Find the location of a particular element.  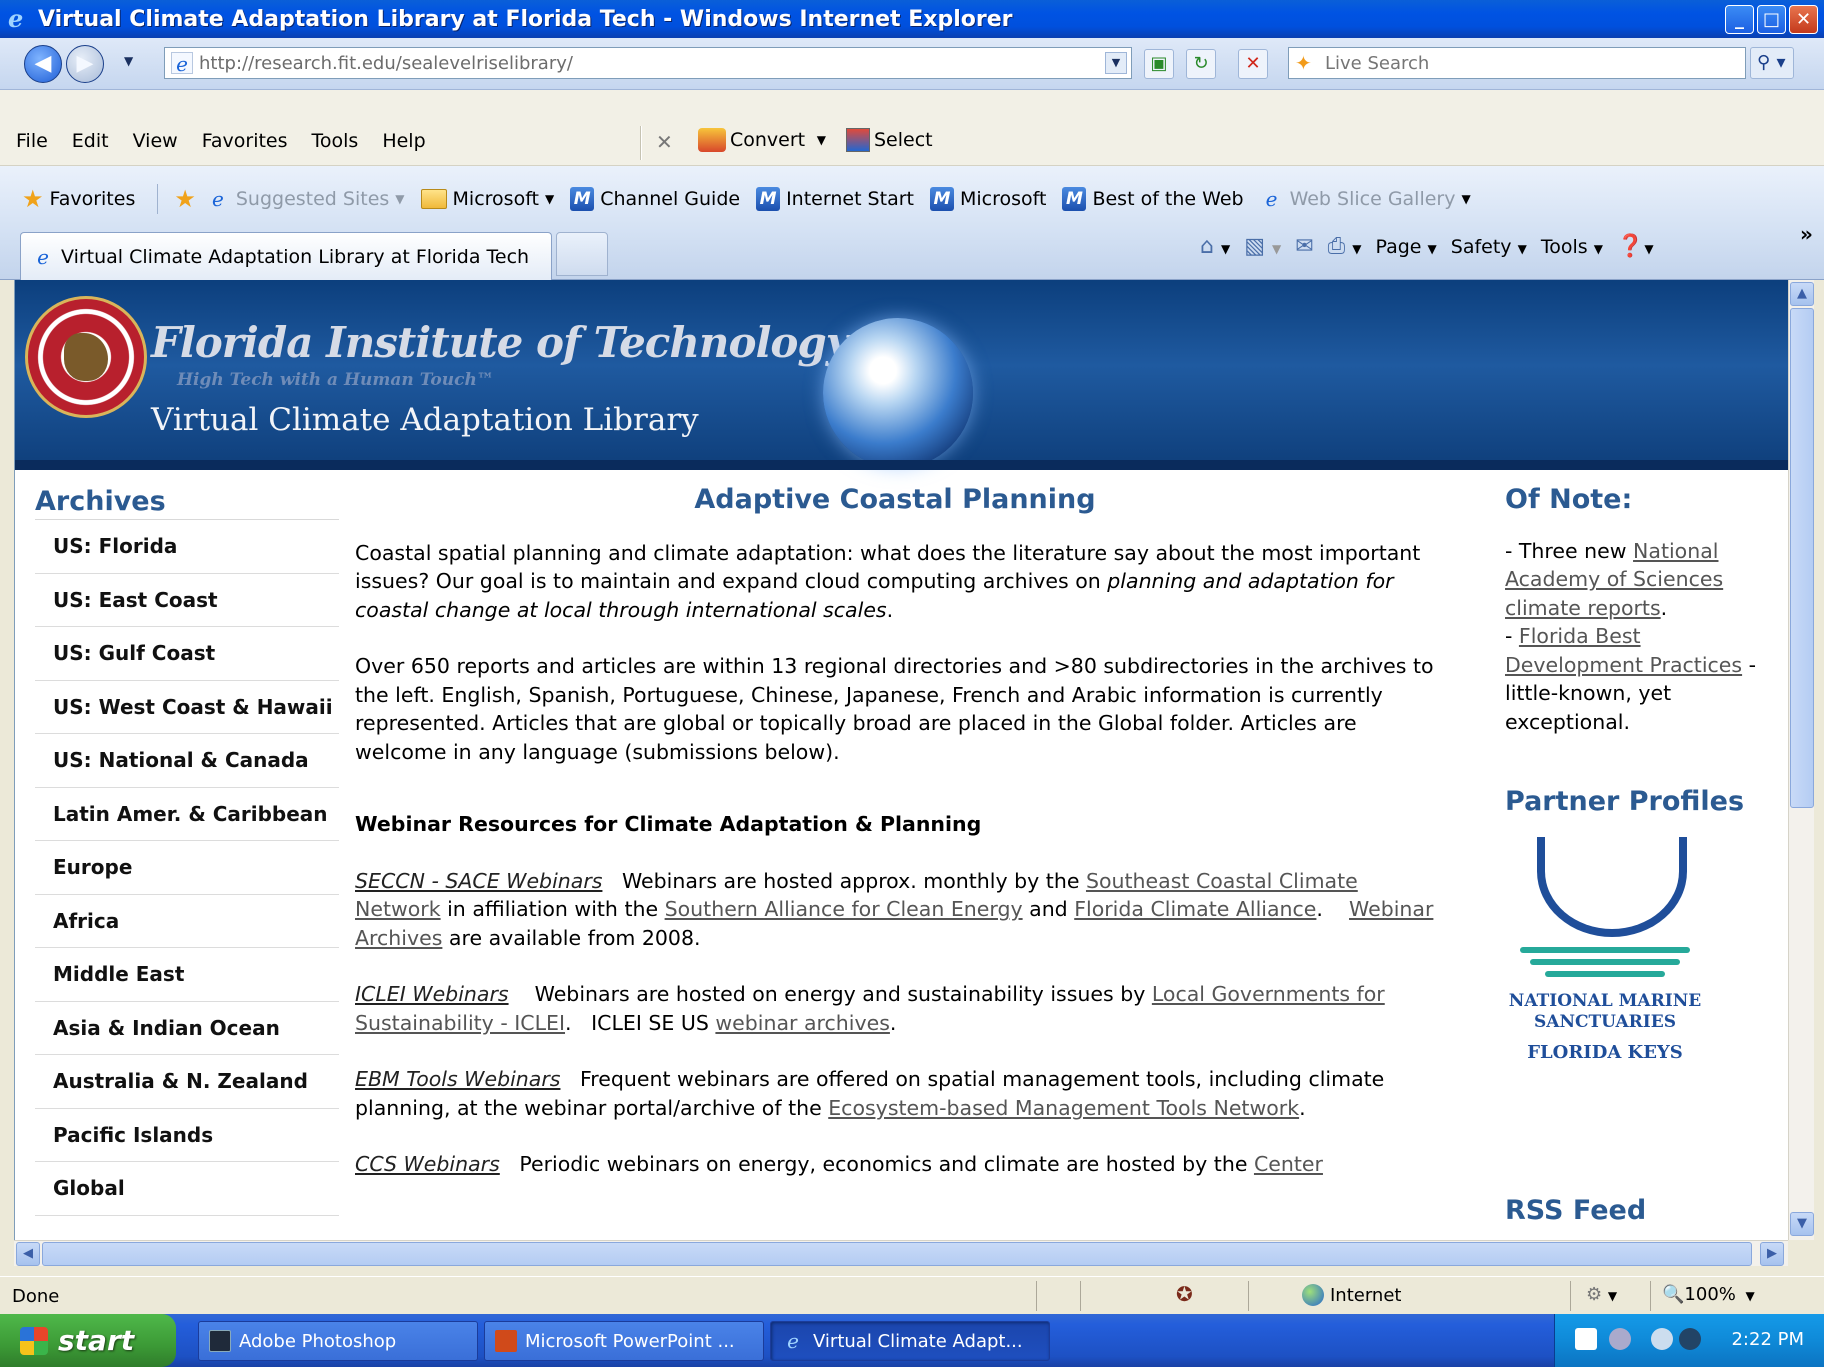

fav-microsoft: M Microsoft is located at coordinates (987, 199).